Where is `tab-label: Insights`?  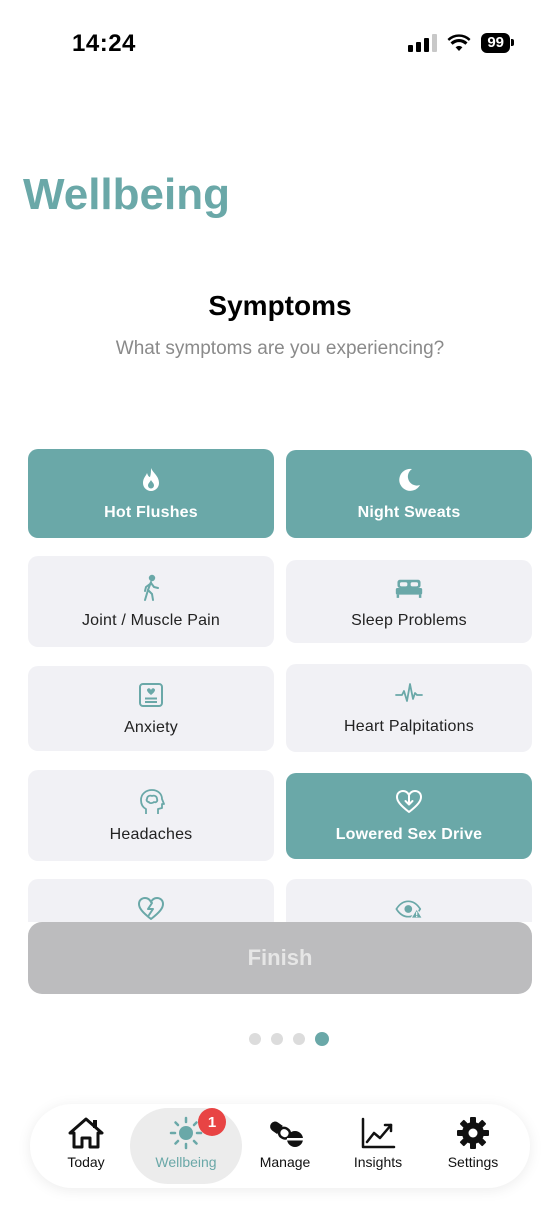 tab-label: Insights is located at coordinates (378, 1162).